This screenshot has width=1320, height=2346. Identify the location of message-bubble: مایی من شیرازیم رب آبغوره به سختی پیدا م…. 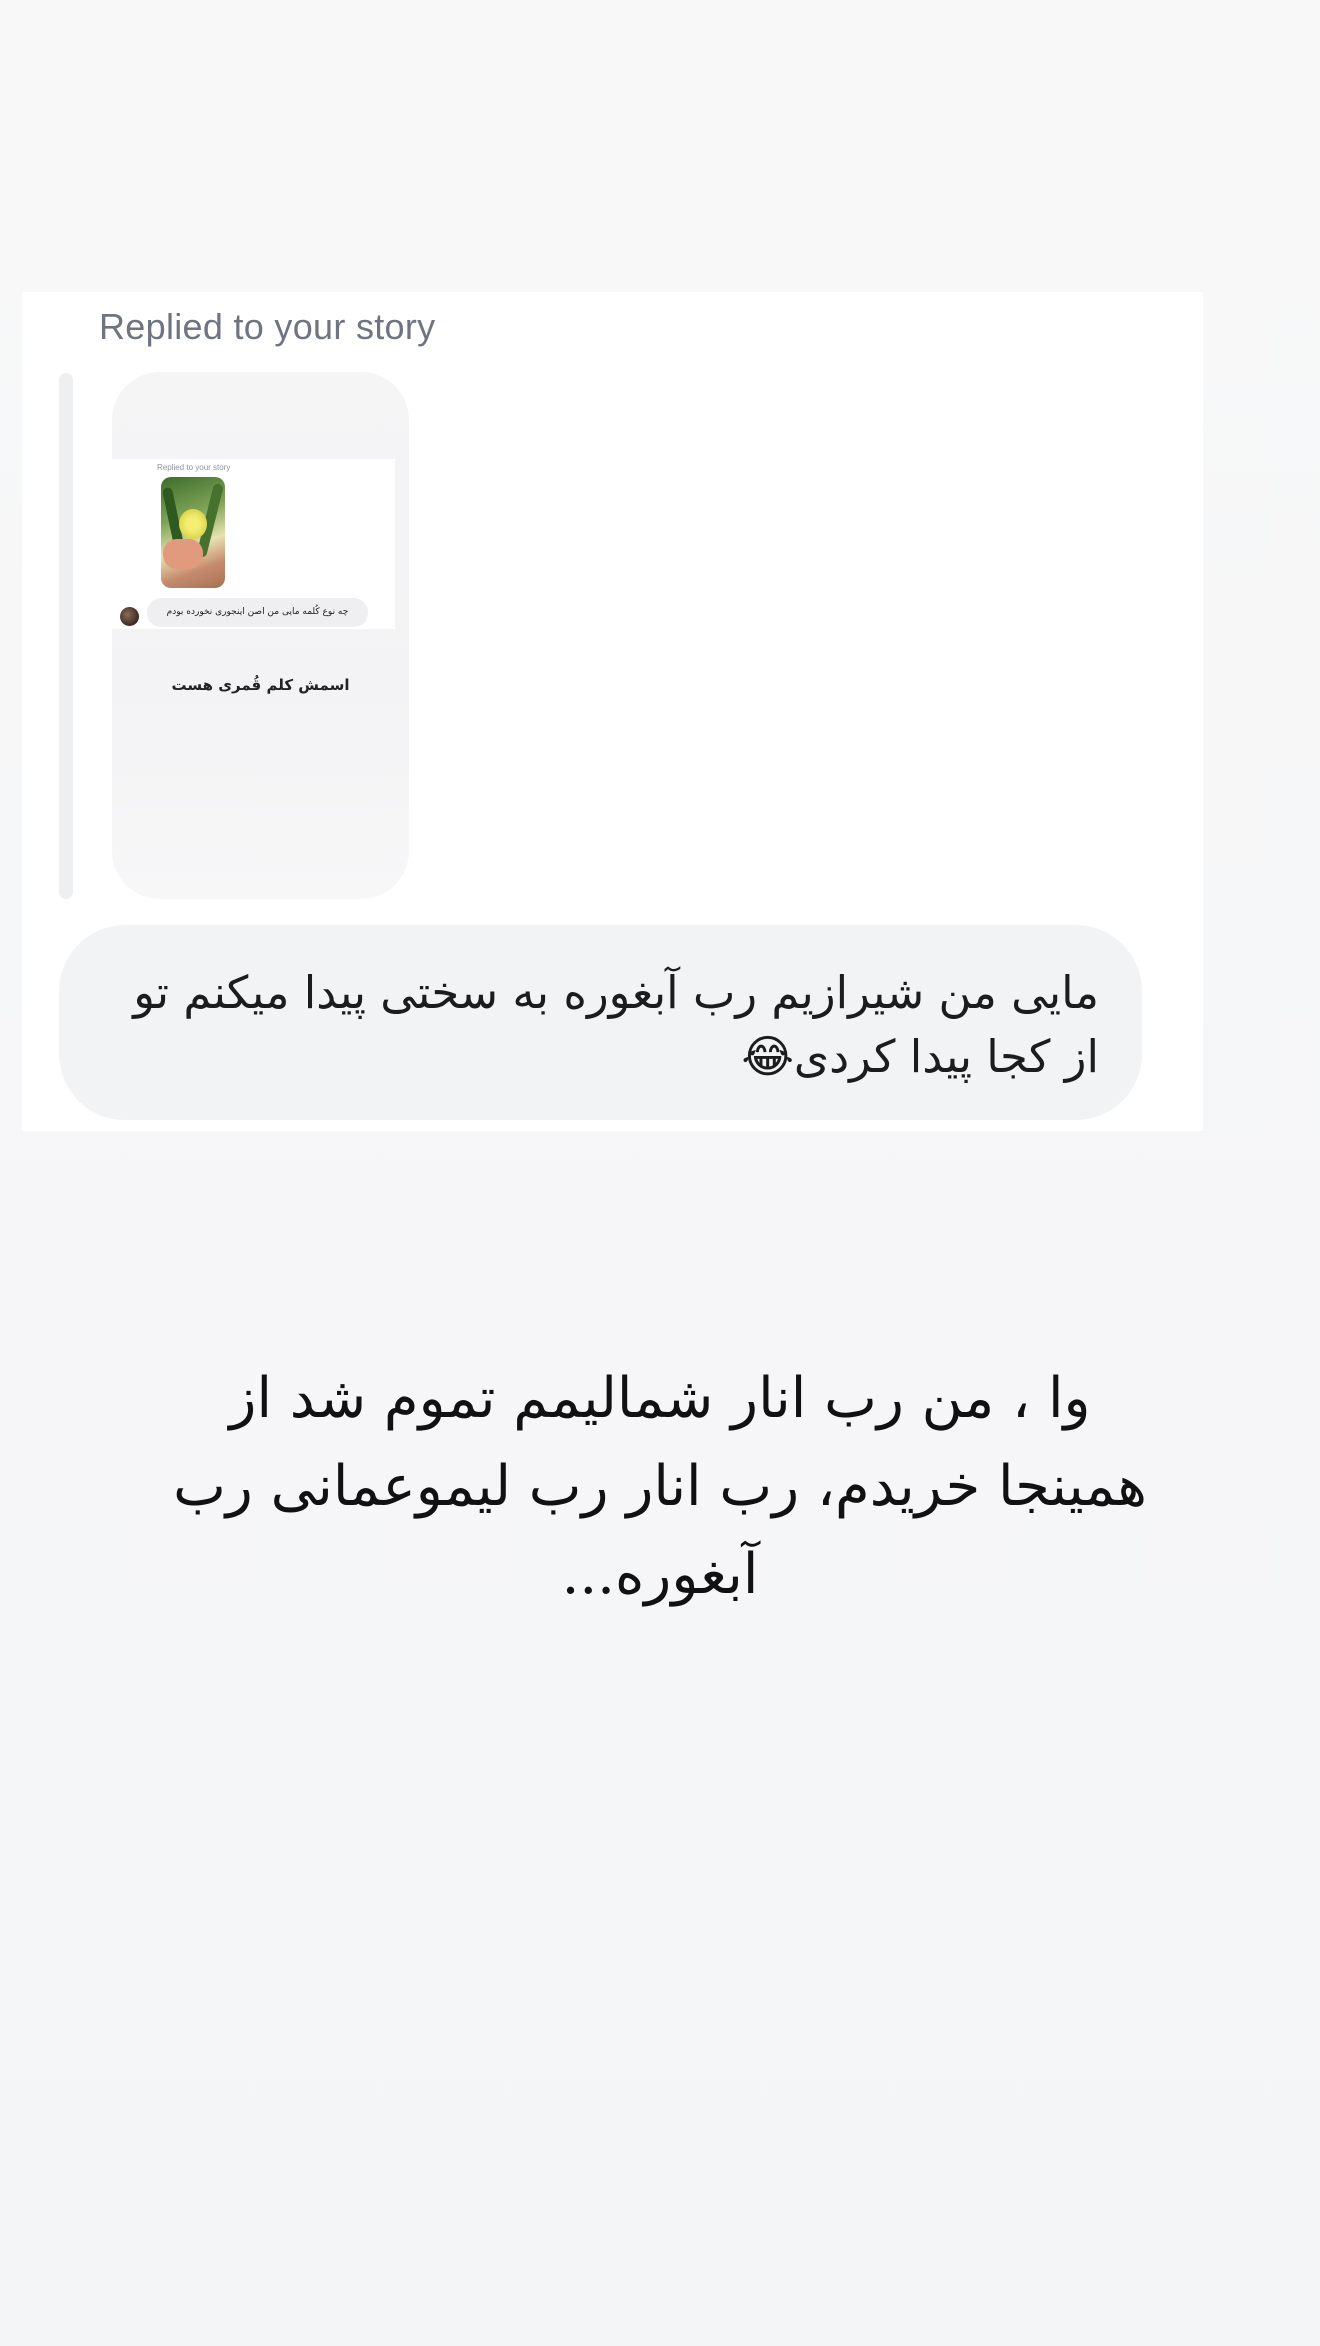
(600, 1022).